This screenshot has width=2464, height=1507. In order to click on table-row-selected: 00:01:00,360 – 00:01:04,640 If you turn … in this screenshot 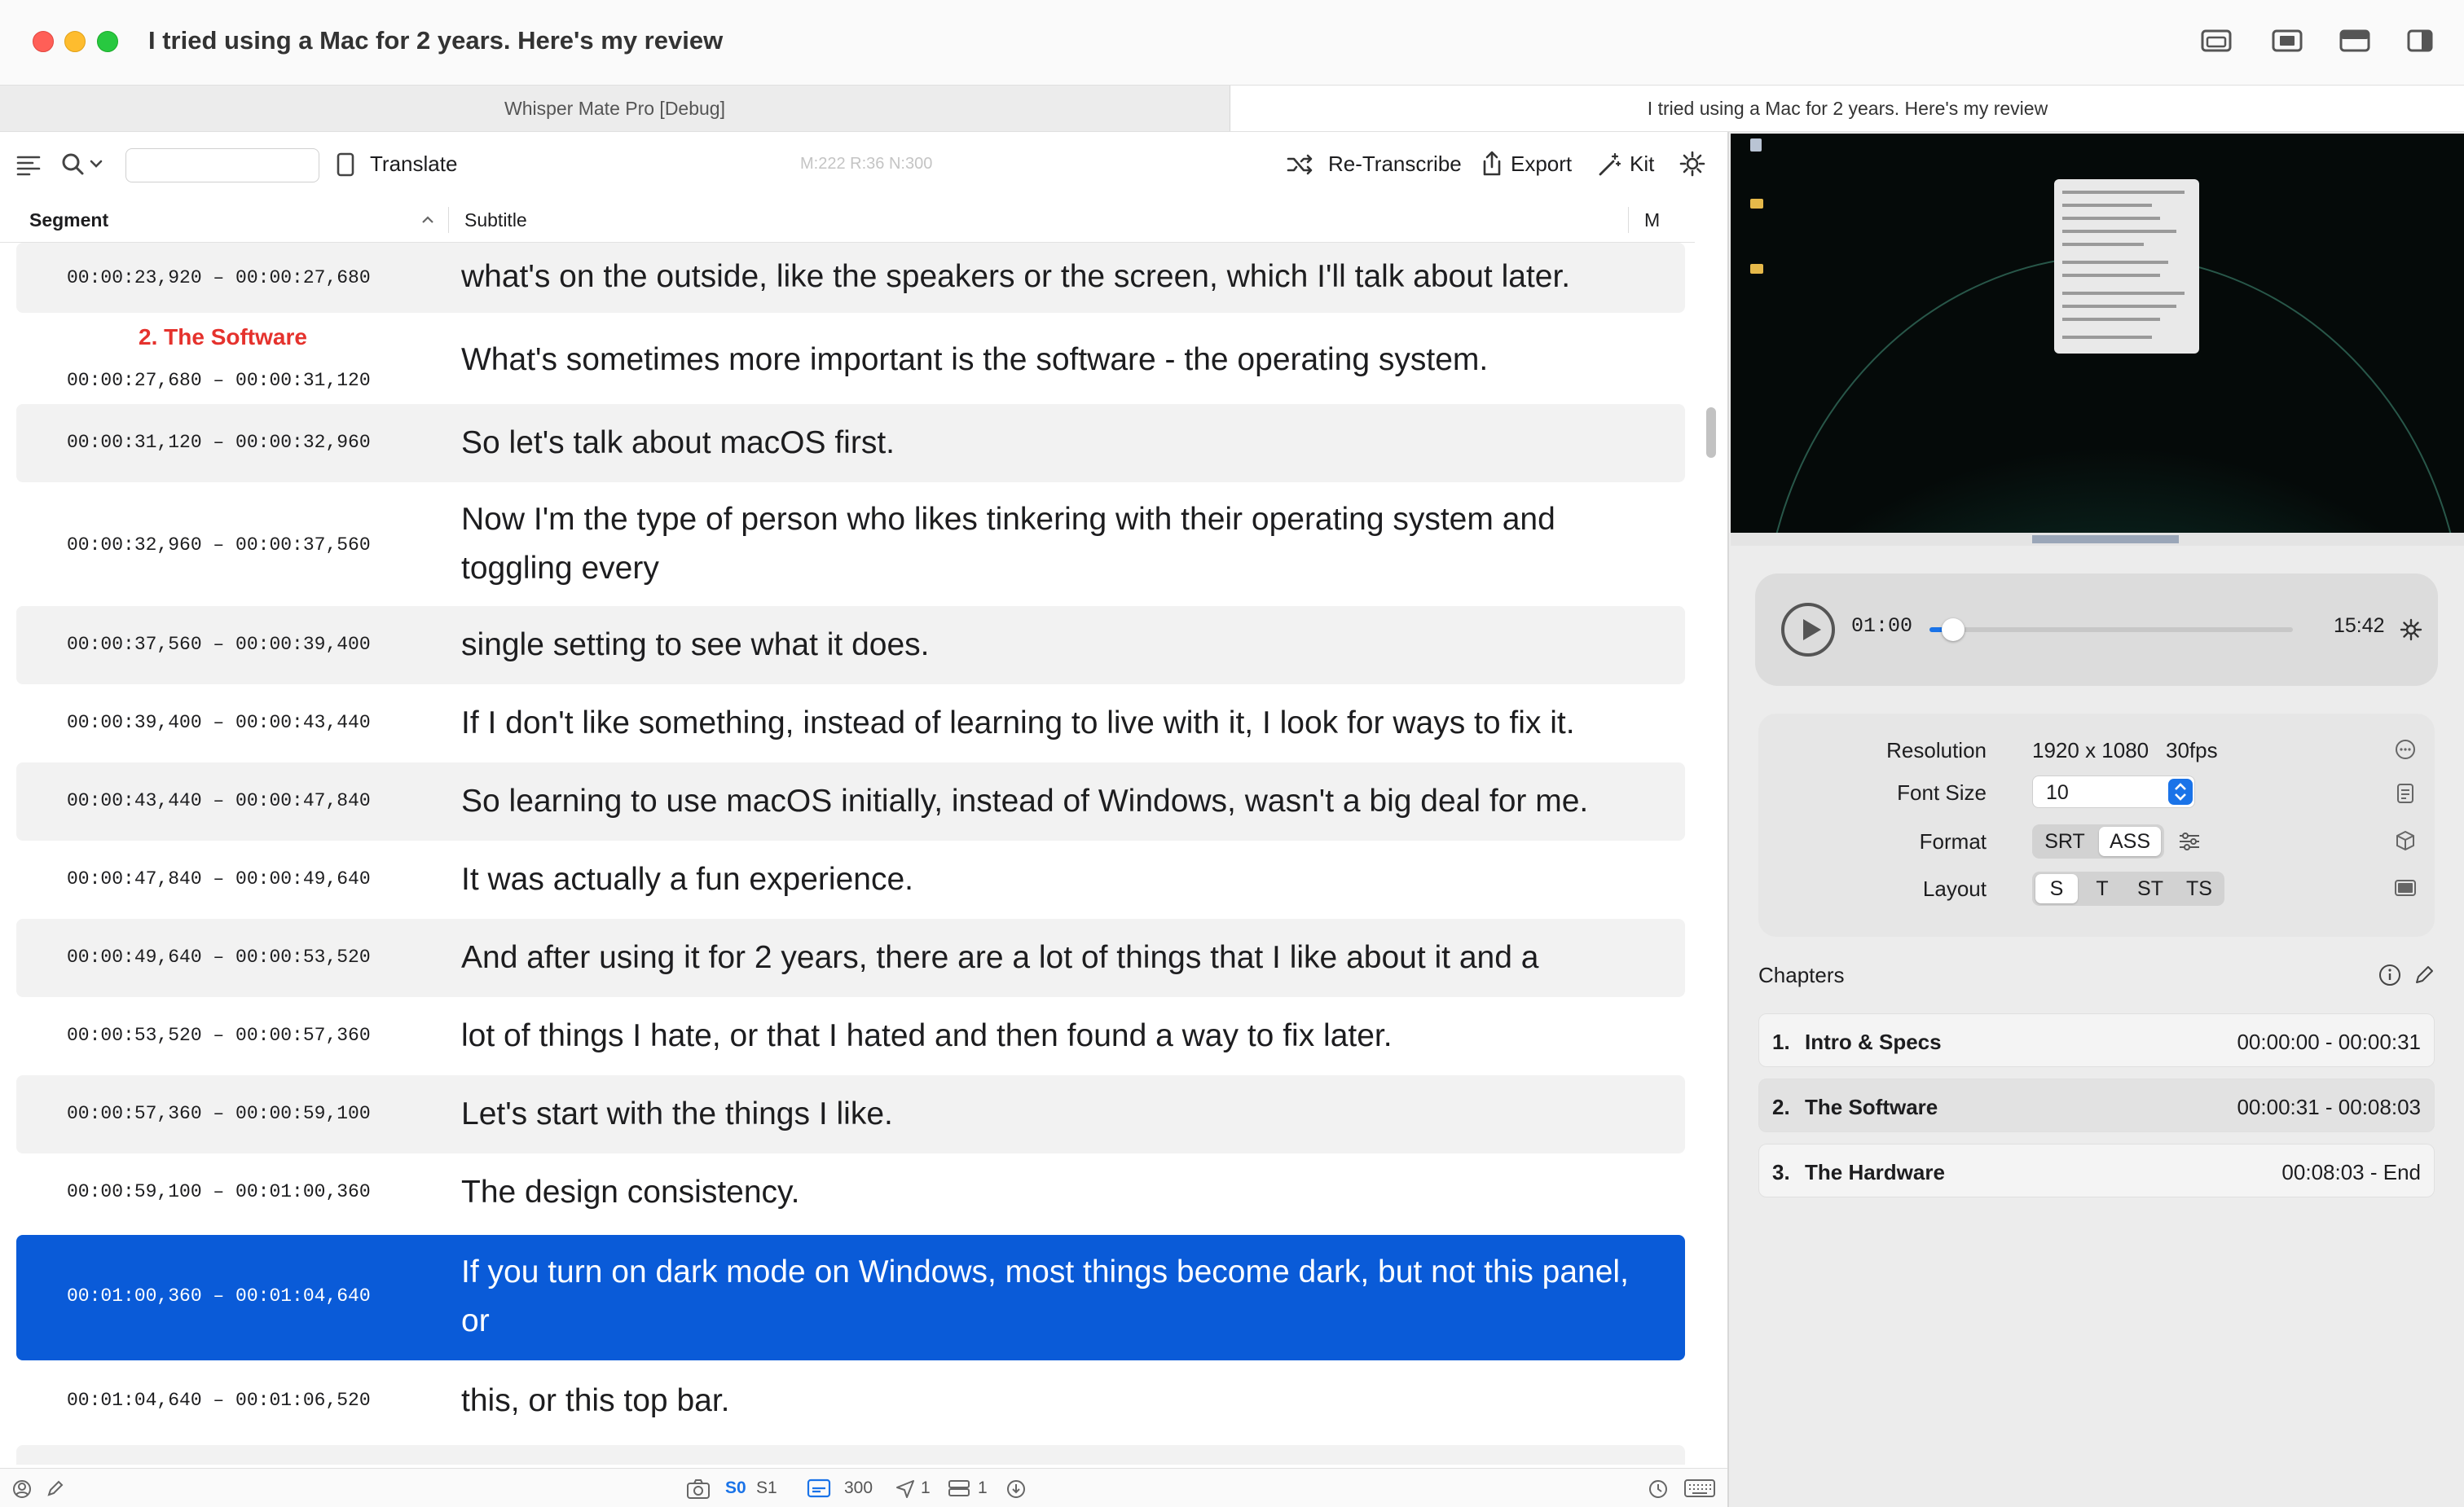, I will do `click(850, 1297)`.